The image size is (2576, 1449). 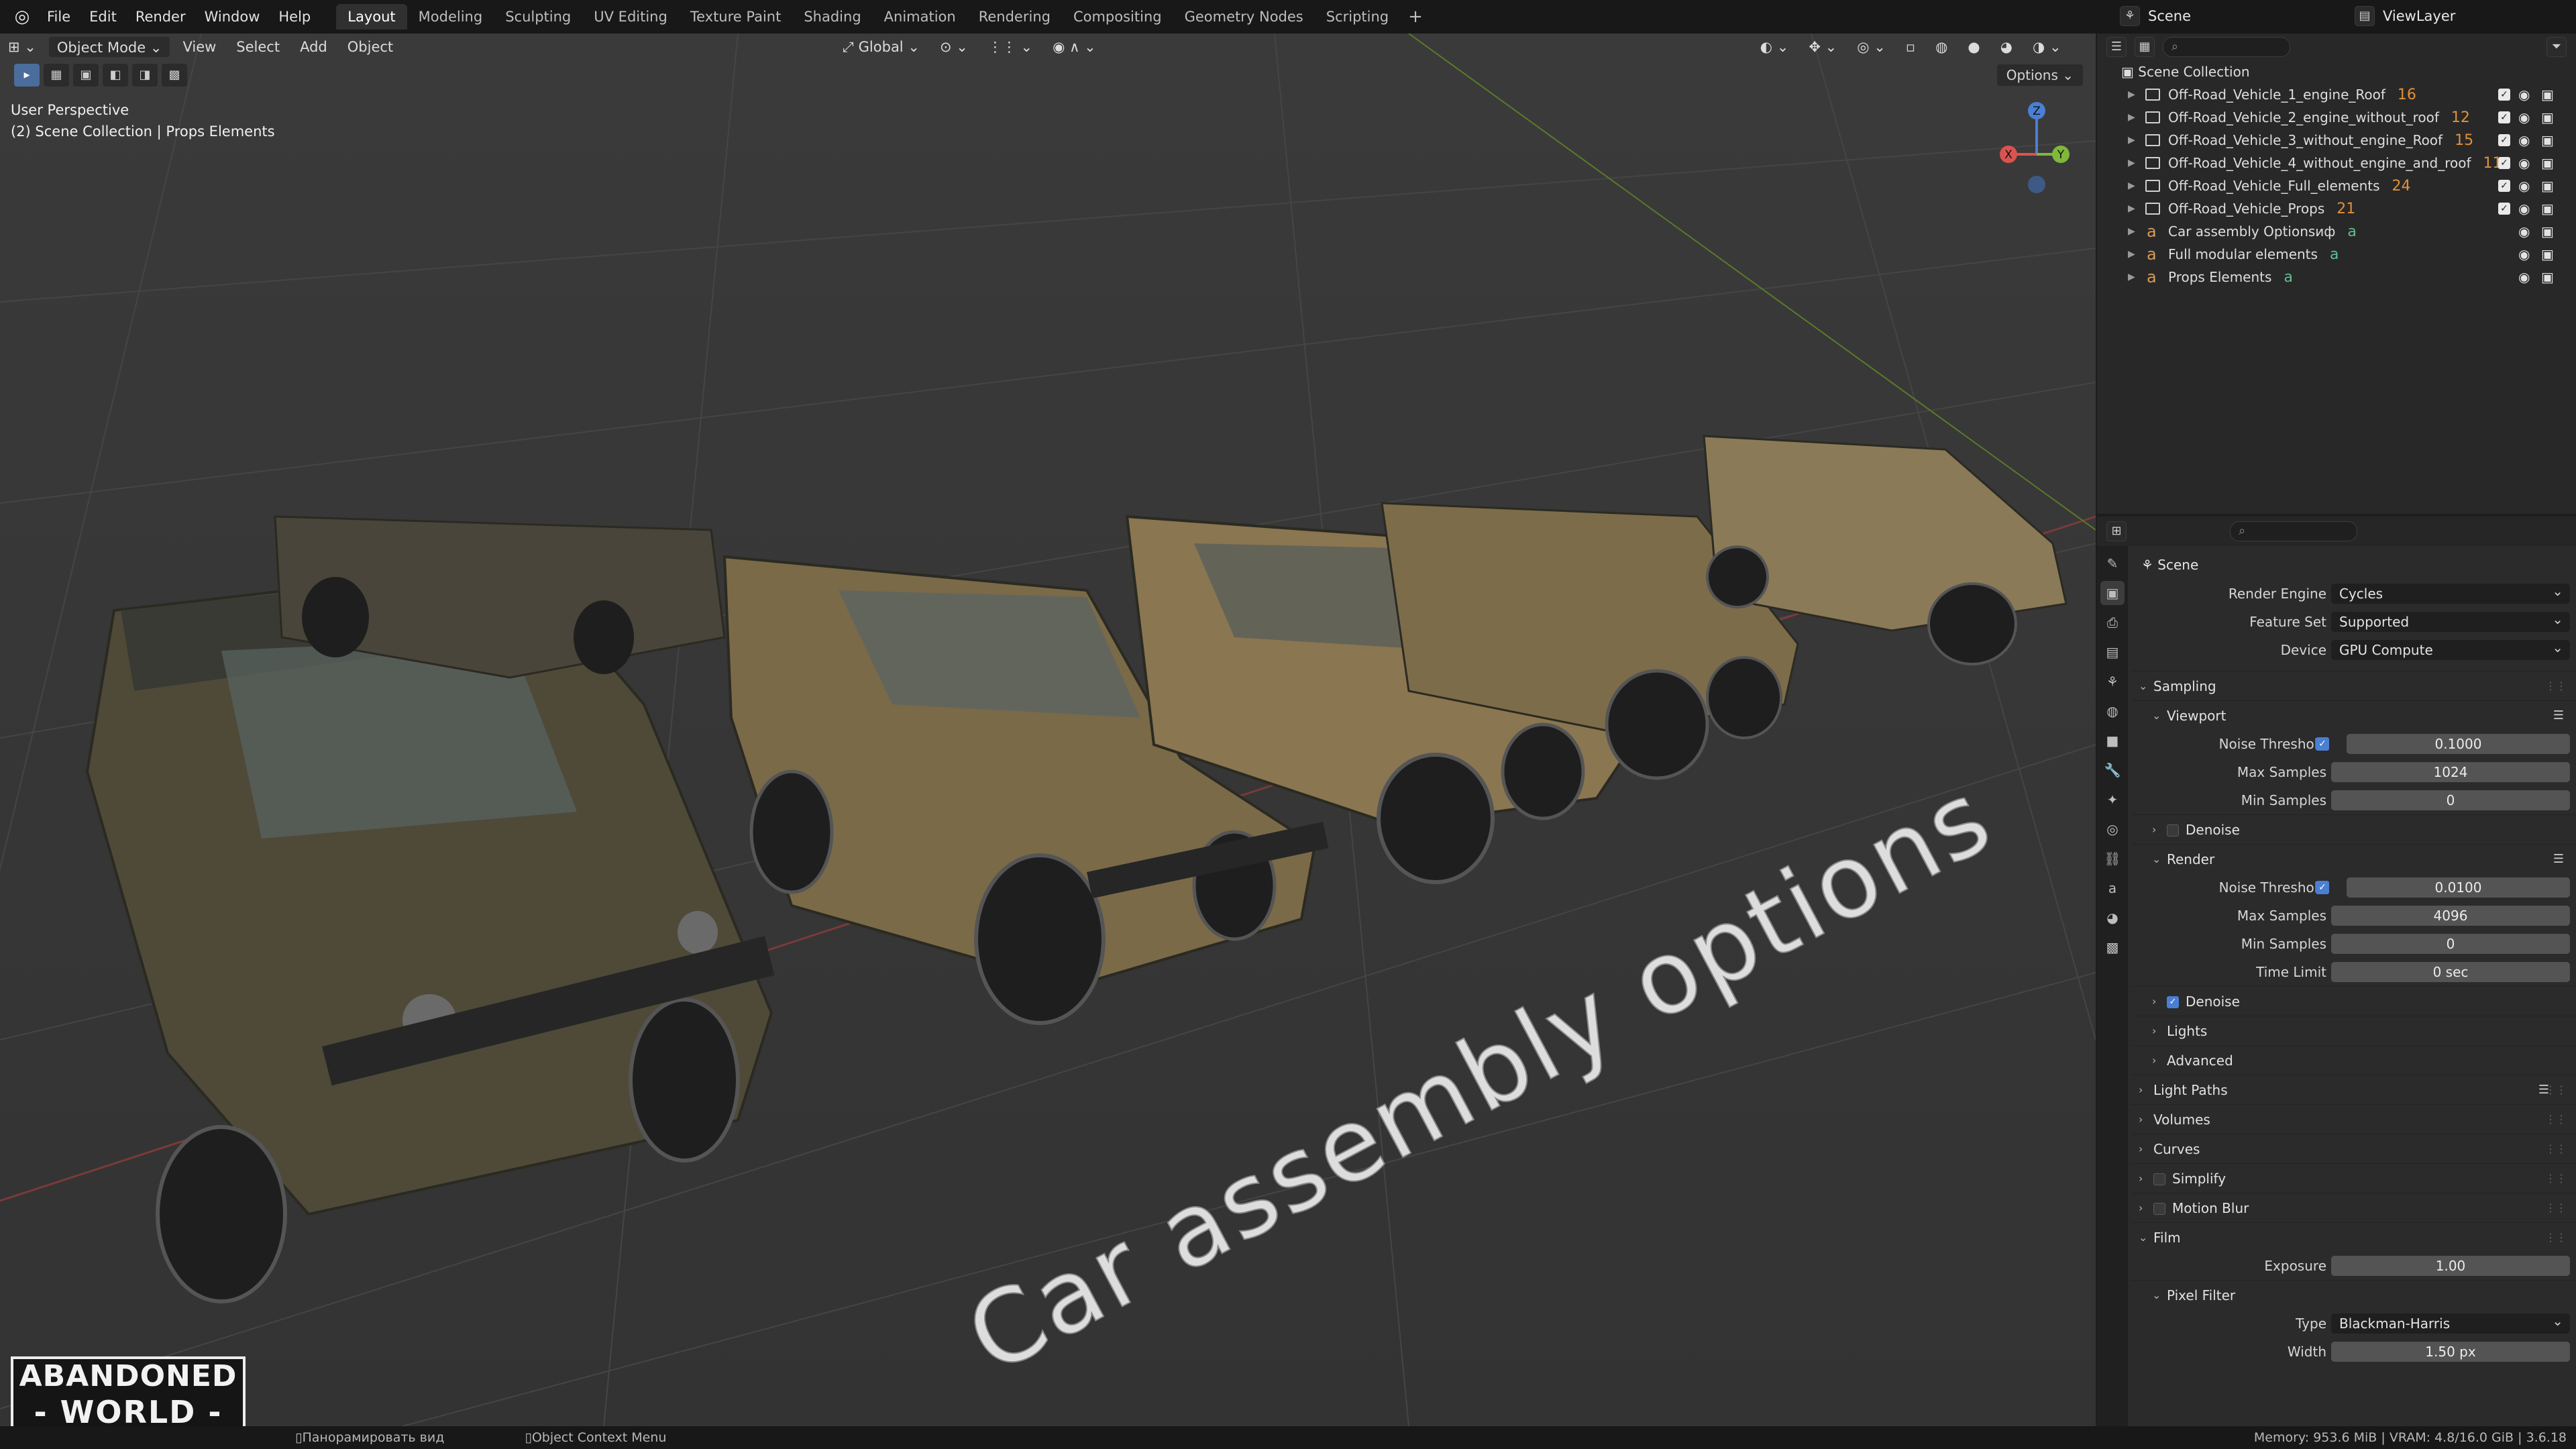 What do you see at coordinates (2169, 16) in the screenshot?
I see `scene-name: Scene` at bounding box center [2169, 16].